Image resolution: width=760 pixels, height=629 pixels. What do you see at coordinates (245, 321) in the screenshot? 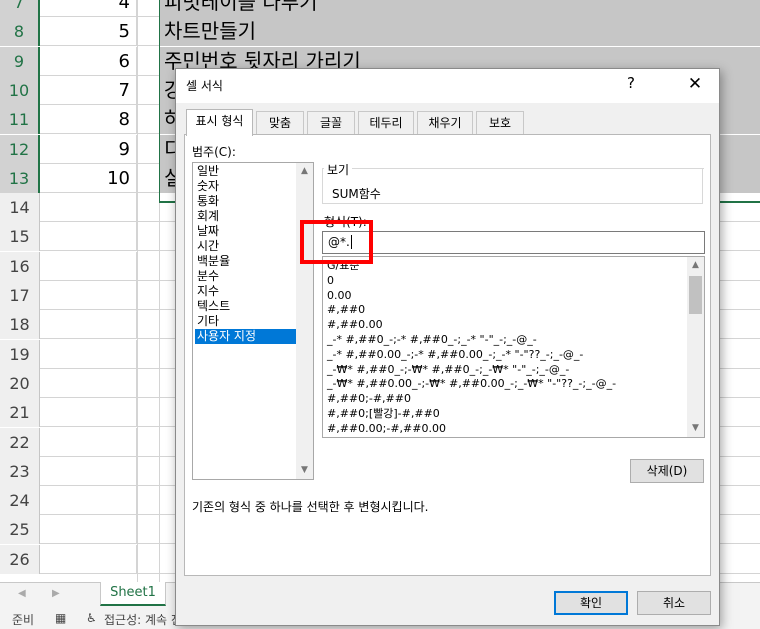
I see `category-item: 기타` at bounding box center [245, 321].